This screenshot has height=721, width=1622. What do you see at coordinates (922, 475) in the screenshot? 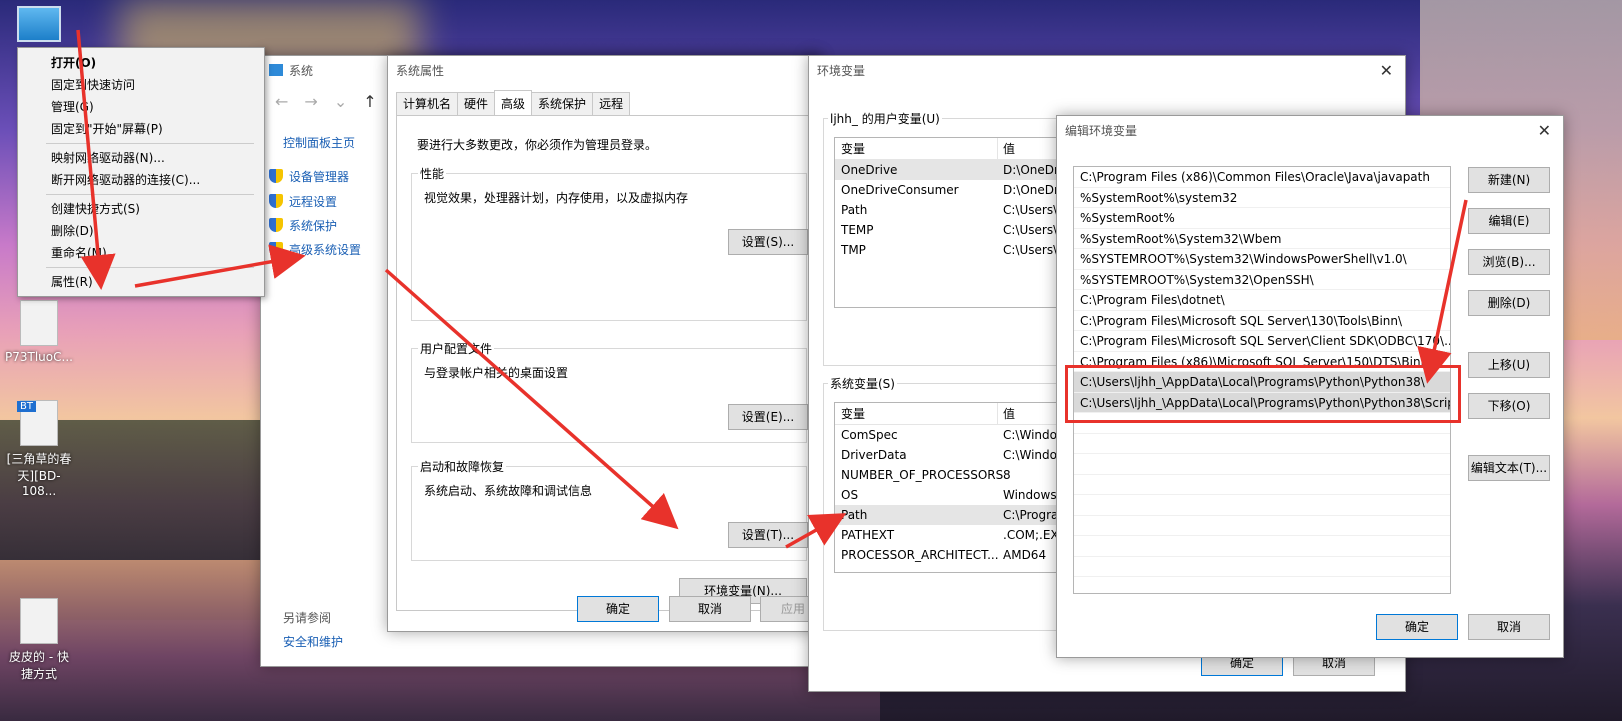
I see `variable-name: NUMBER_OF_PROCESSORS` at bounding box center [922, 475].